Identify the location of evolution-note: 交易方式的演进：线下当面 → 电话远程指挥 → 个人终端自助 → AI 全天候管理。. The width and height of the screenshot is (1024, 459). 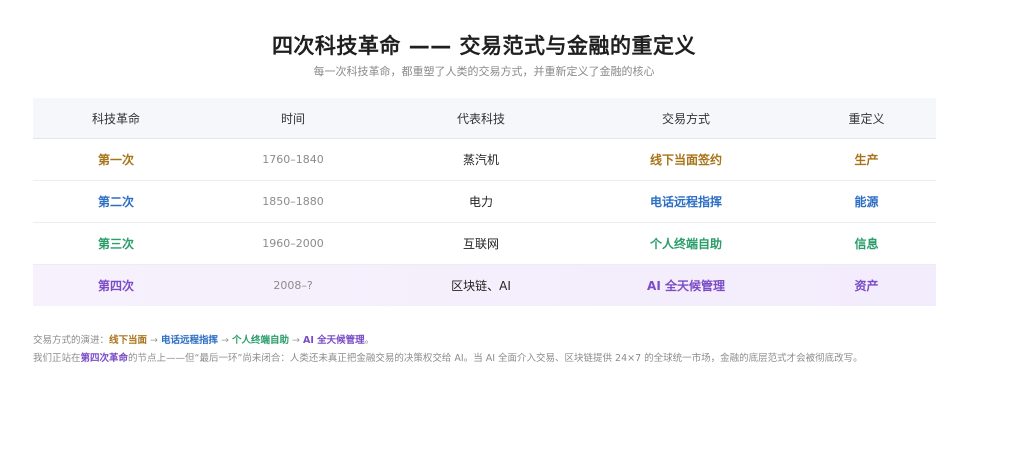
(203, 339).